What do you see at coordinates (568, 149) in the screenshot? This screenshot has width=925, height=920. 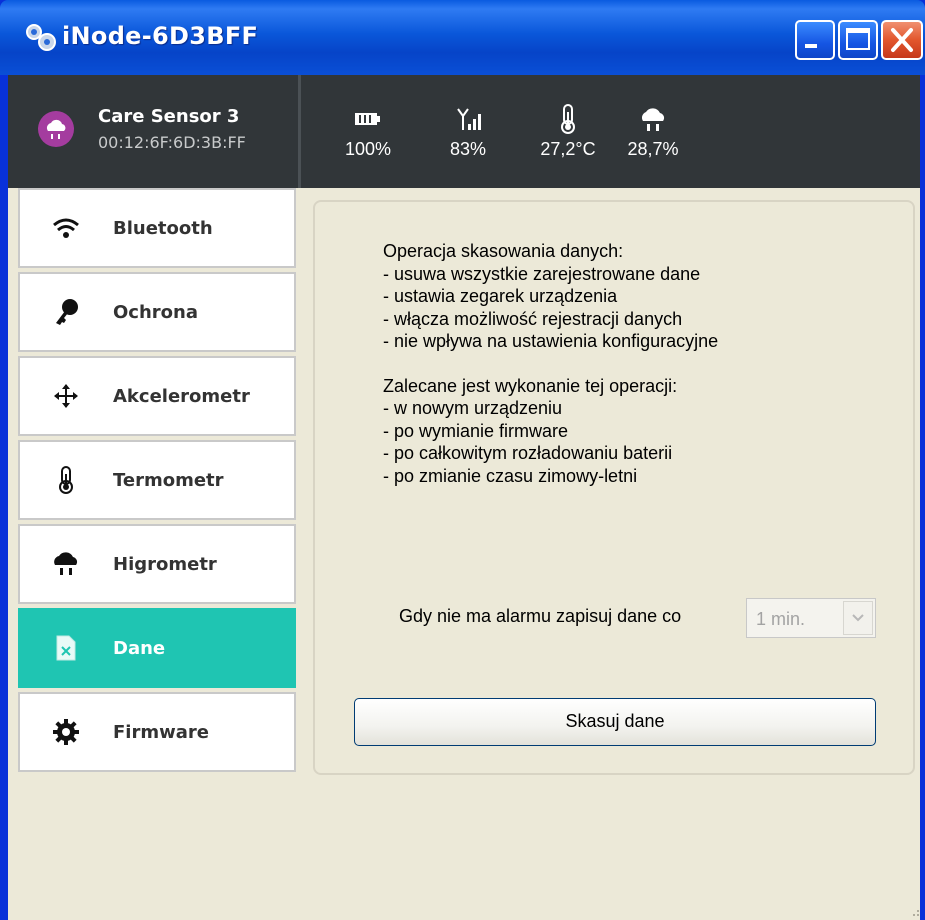 I see `temperature-value: 27,2°C` at bounding box center [568, 149].